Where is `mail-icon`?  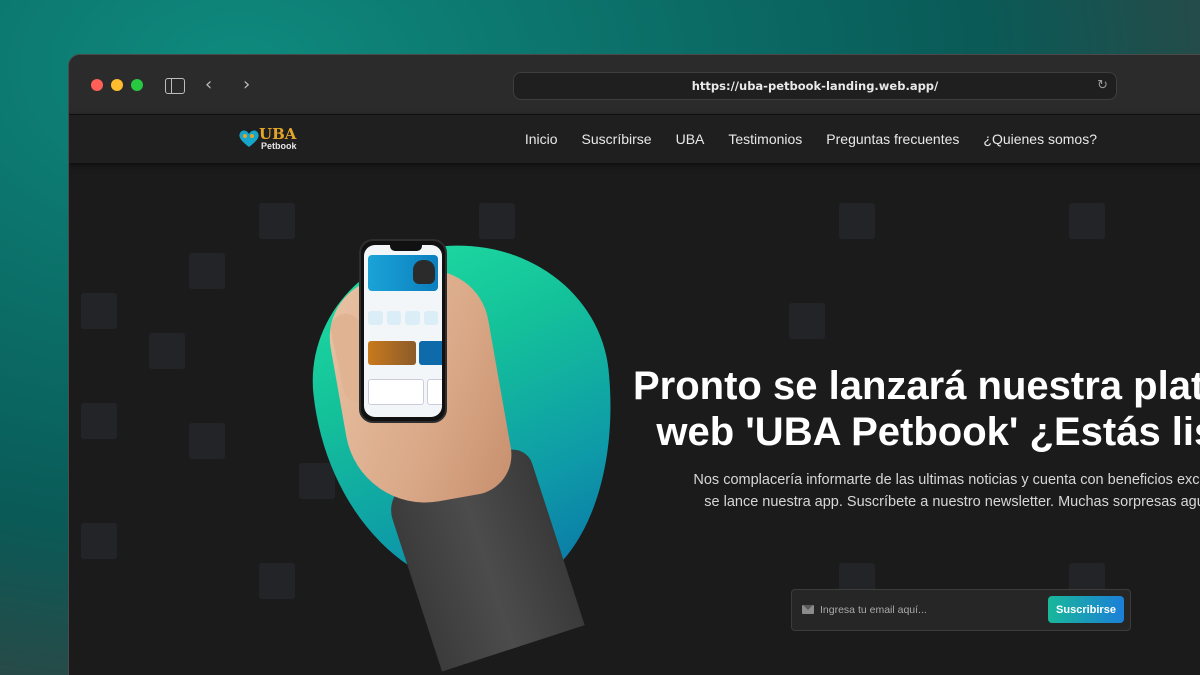 mail-icon is located at coordinates (808, 609).